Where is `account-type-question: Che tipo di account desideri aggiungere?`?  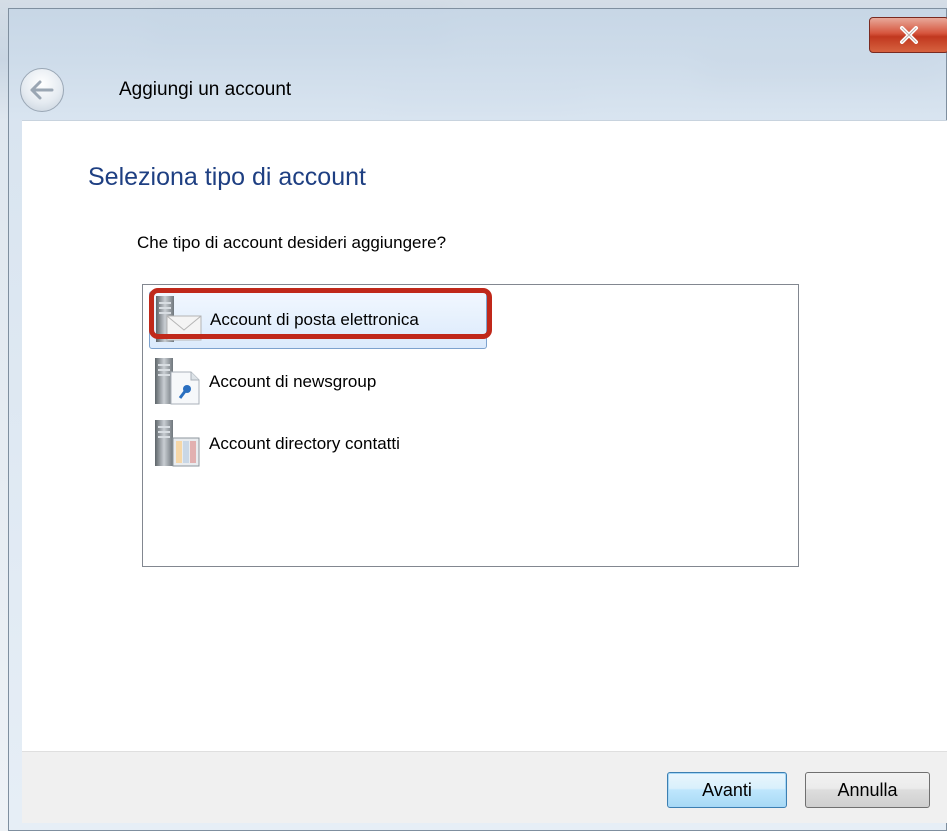
account-type-question: Che tipo di account desideri aggiungere? is located at coordinates (292, 242).